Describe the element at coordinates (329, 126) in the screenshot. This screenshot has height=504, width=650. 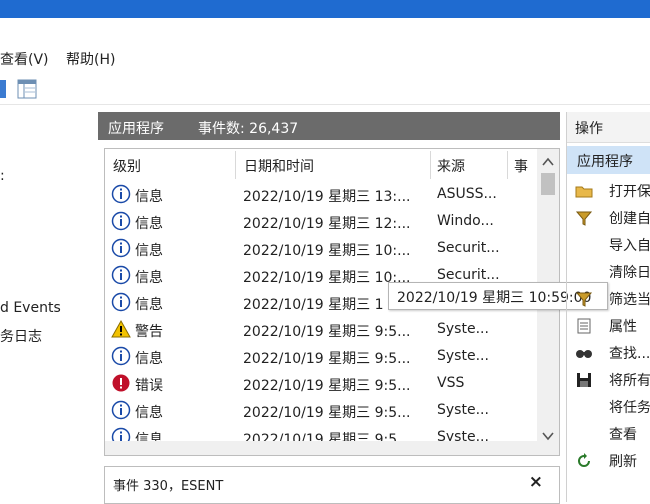
I see `log-header: 应用程序 事件数: 26,437` at that location.